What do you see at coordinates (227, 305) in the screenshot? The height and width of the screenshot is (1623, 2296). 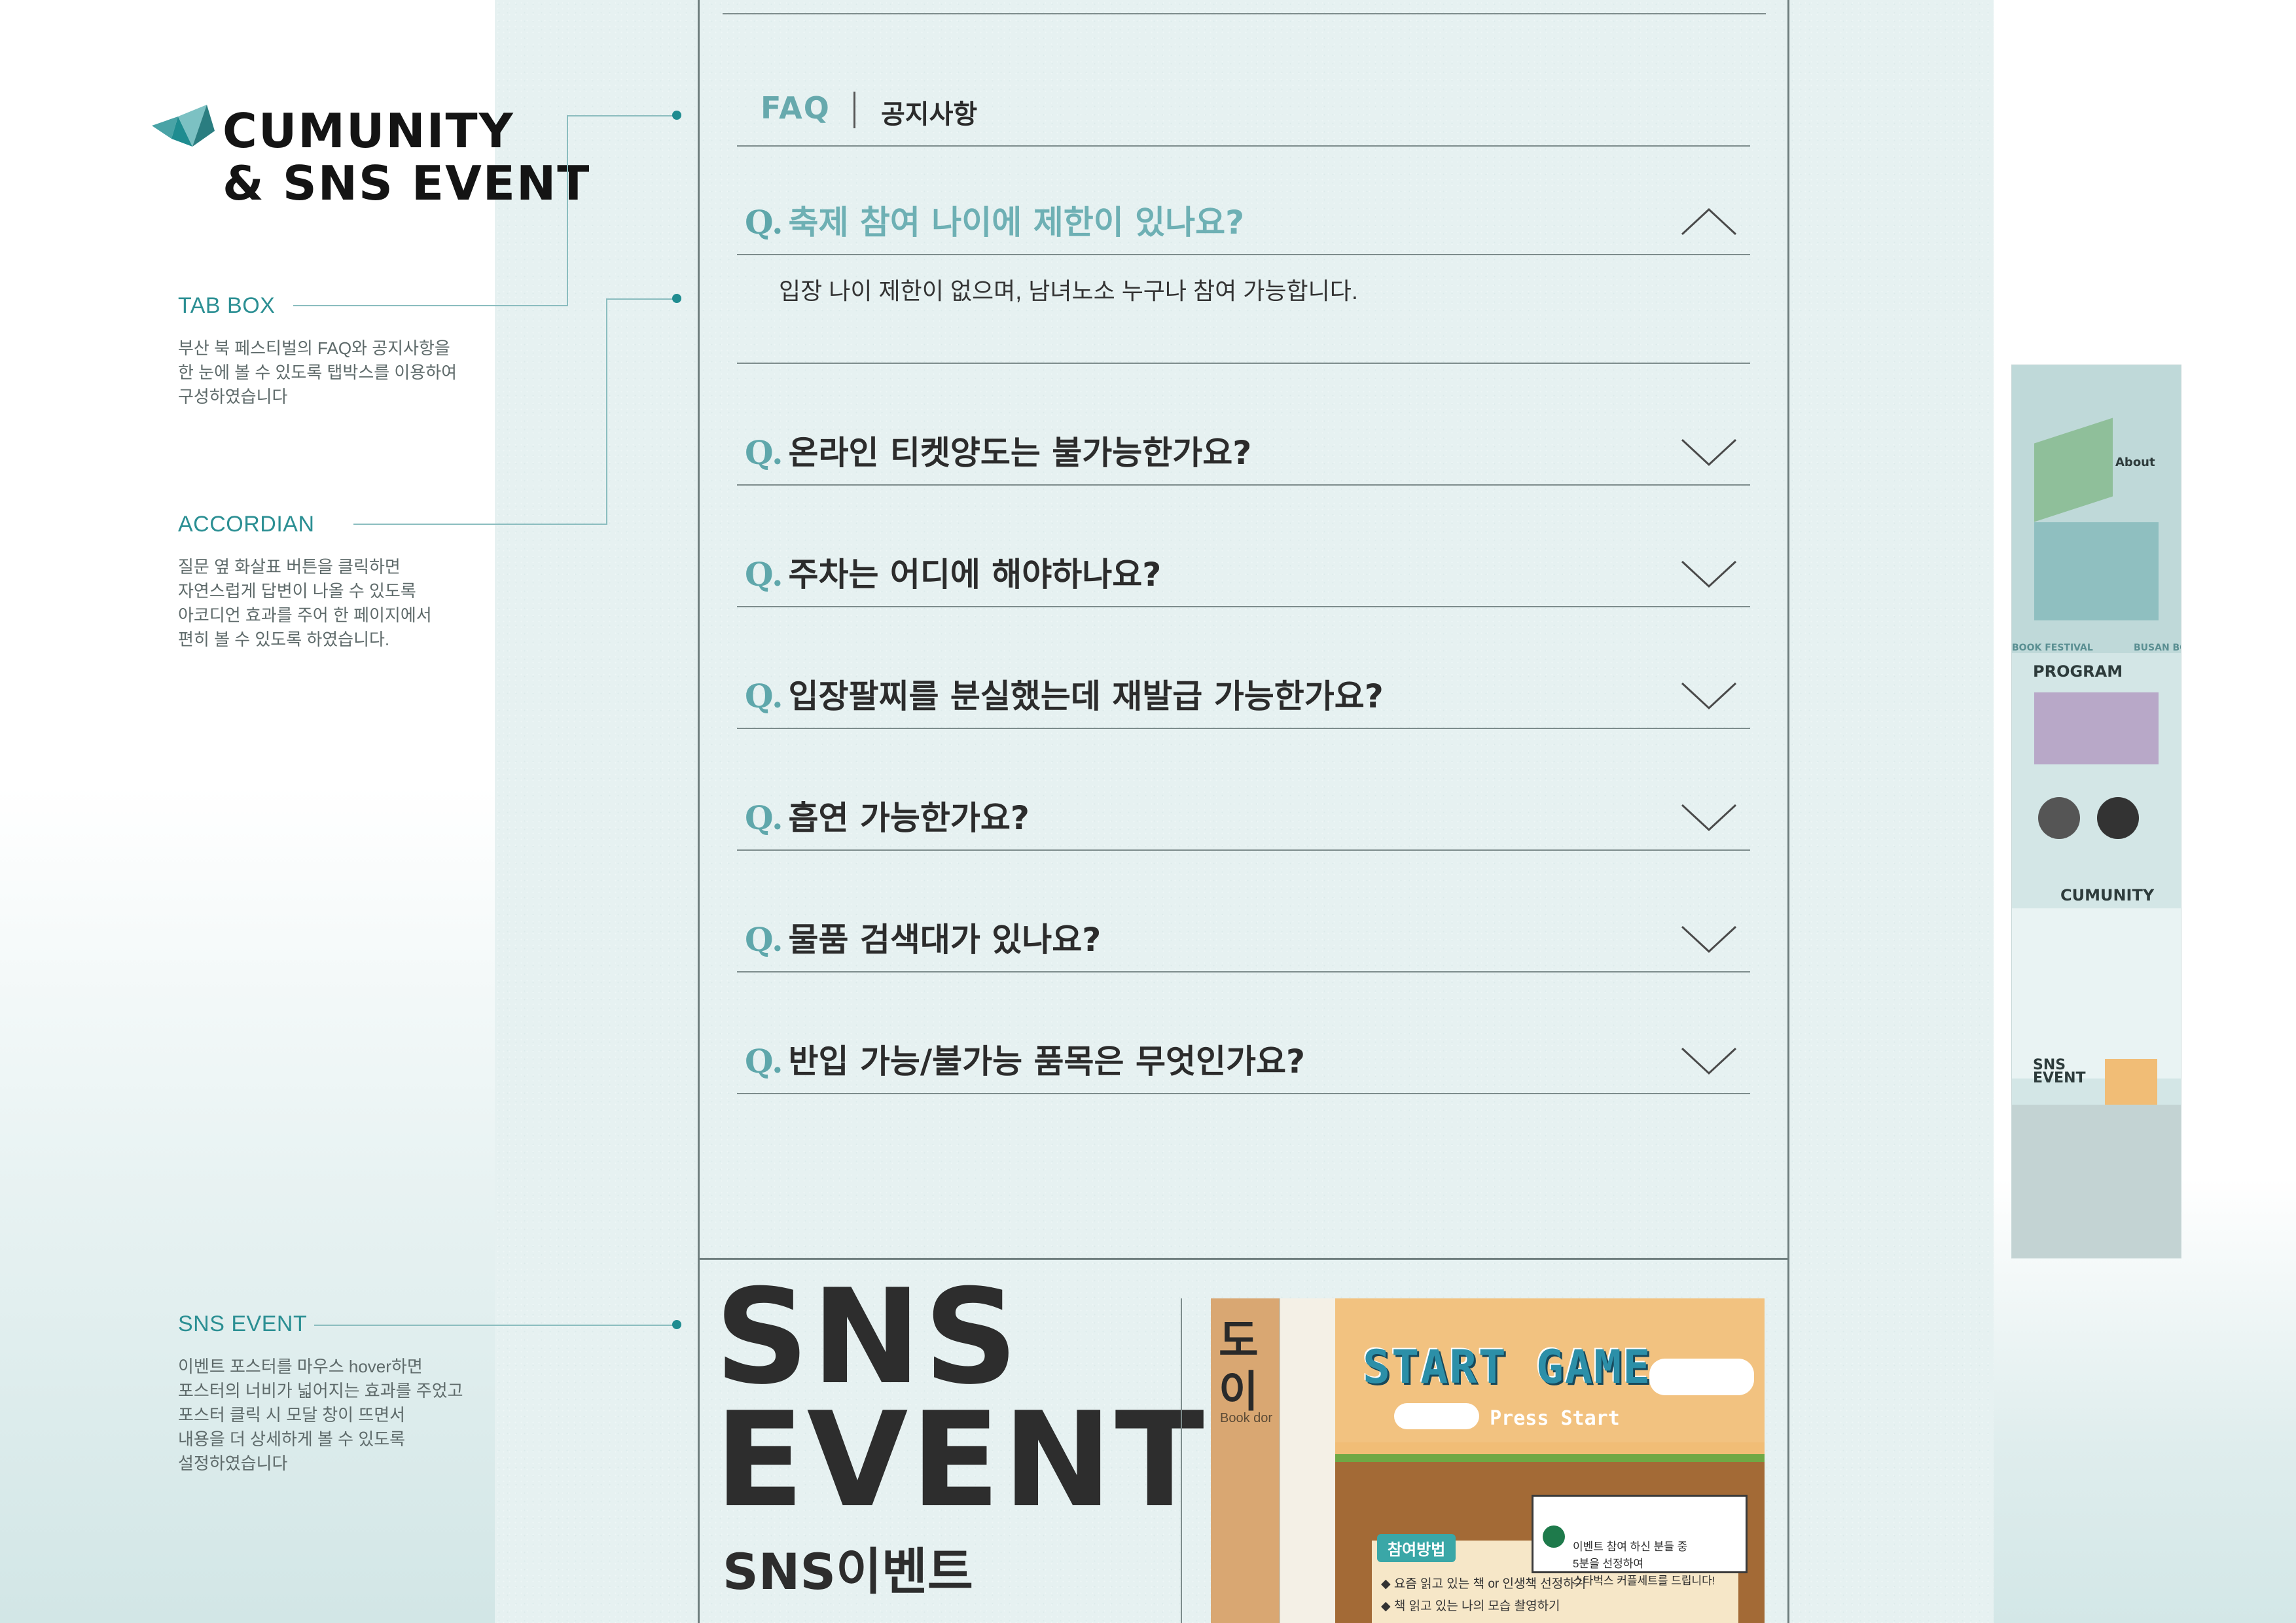 I see `tabbox-note-title: TAB BOX` at bounding box center [227, 305].